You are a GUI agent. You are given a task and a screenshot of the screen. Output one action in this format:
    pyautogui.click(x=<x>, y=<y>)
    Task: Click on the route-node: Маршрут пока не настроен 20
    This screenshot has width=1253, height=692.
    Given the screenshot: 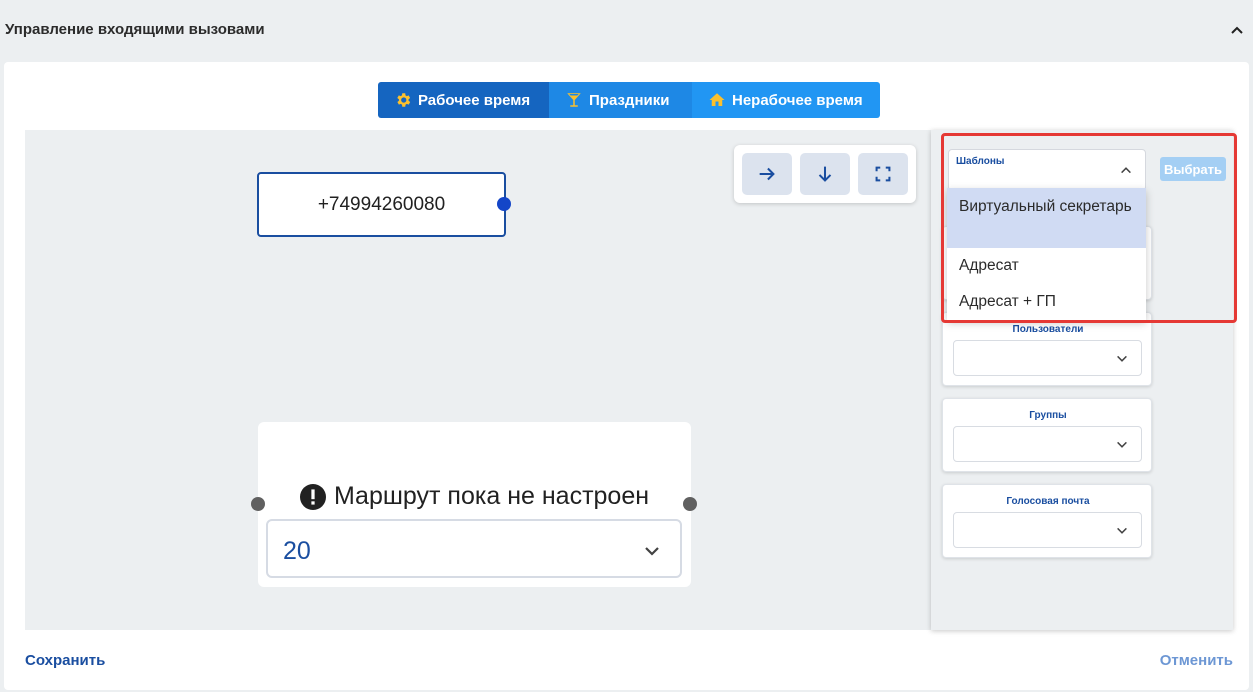 What is the action you would take?
    pyautogui.click(x=474, y=504)
    